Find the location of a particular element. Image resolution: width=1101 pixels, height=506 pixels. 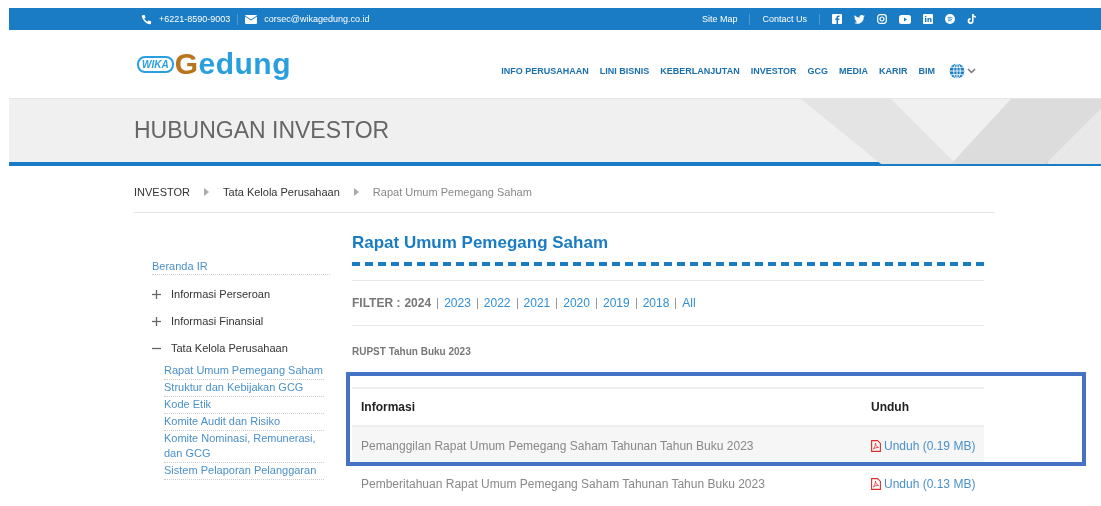

filter-label: FILTER : is located at coordinates (376, 303).